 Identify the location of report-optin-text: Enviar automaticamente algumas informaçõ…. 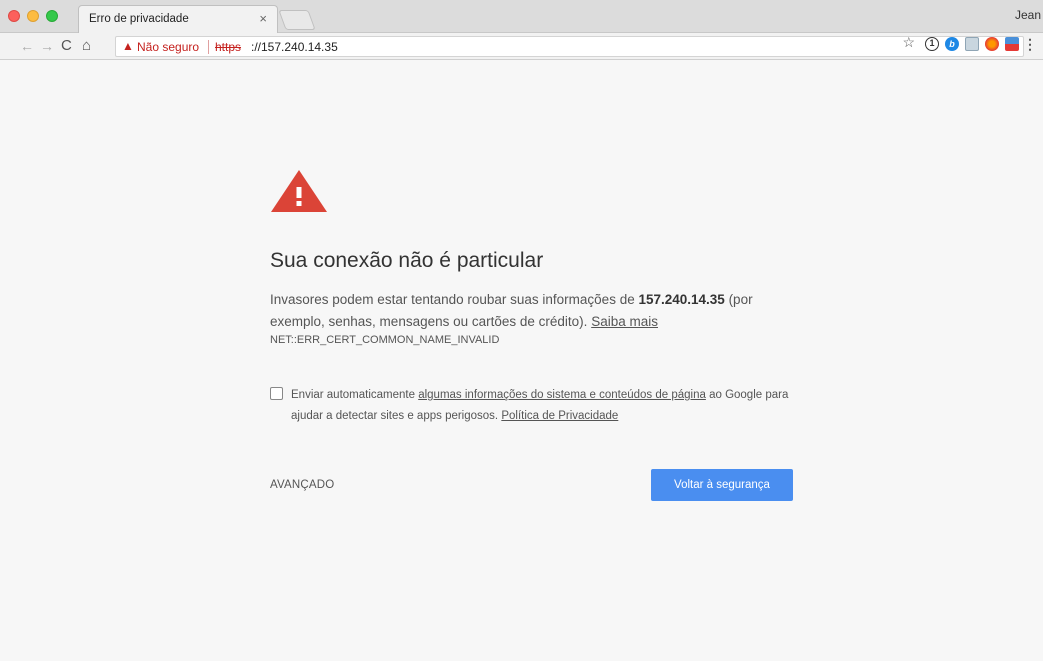
(541, 406).